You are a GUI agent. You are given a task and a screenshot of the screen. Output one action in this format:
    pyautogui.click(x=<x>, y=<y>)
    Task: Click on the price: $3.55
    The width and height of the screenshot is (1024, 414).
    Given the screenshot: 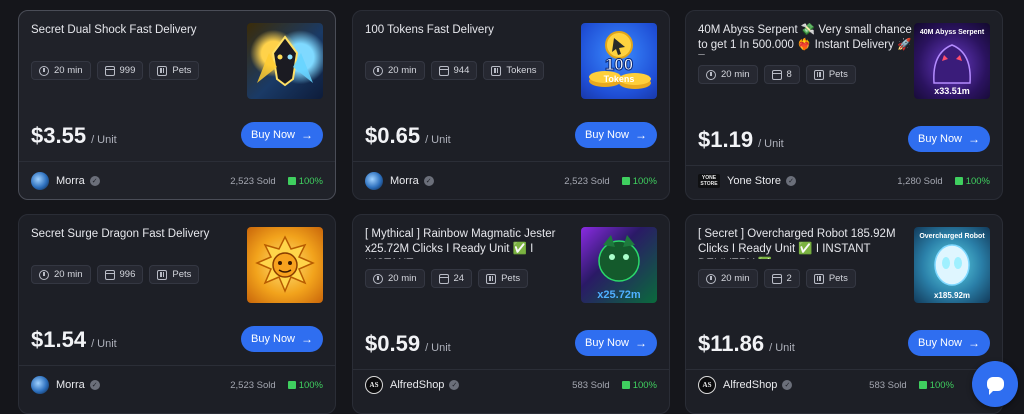 What is the action you would take?
    pyautogui.click(x=59, y=135)
    